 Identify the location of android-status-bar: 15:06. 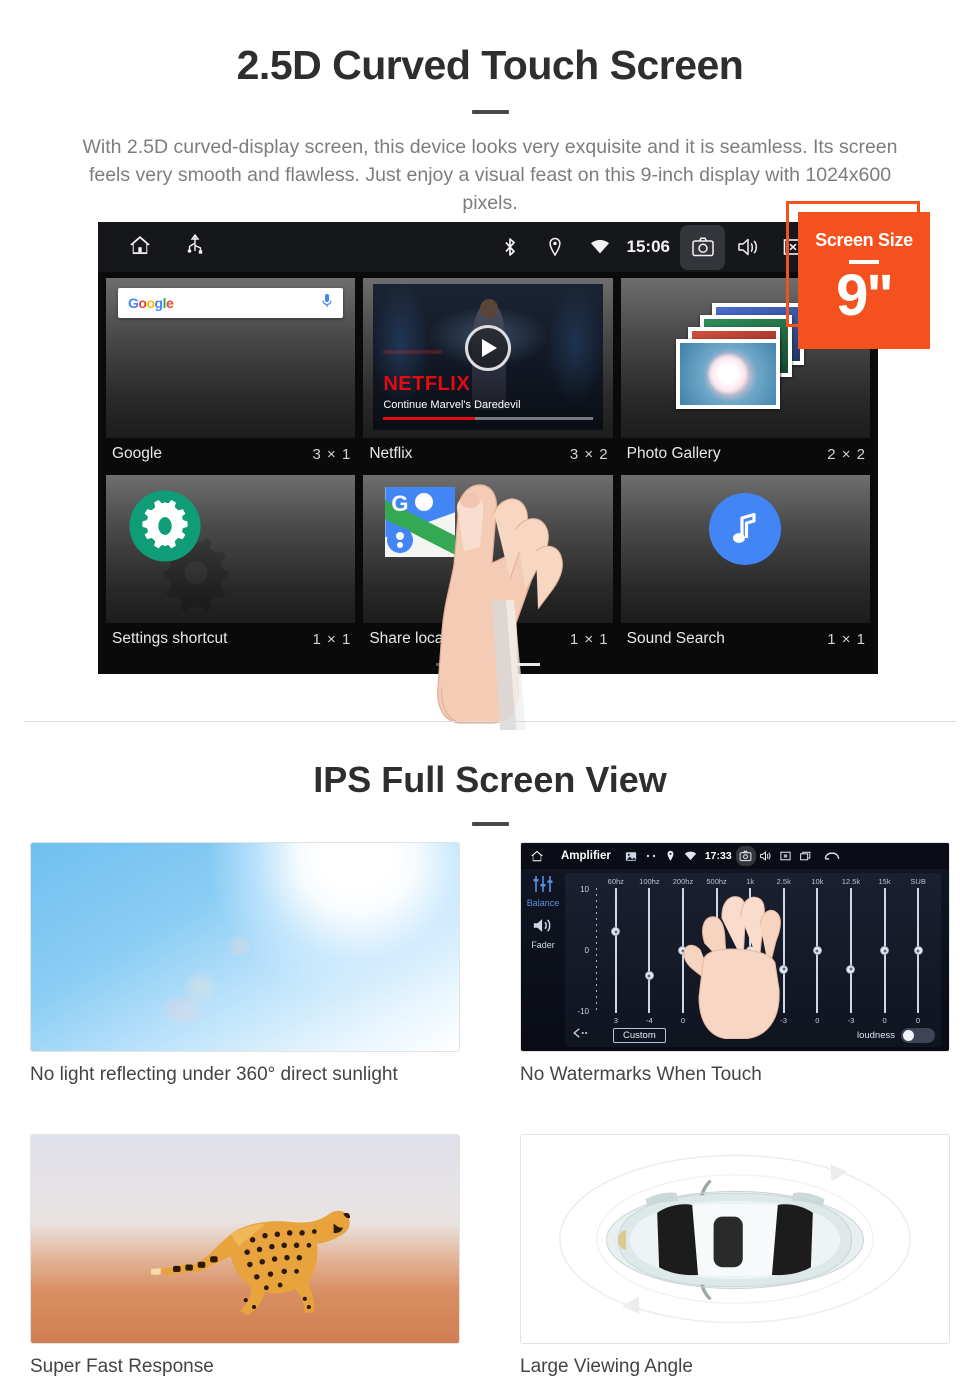
(488, 247).